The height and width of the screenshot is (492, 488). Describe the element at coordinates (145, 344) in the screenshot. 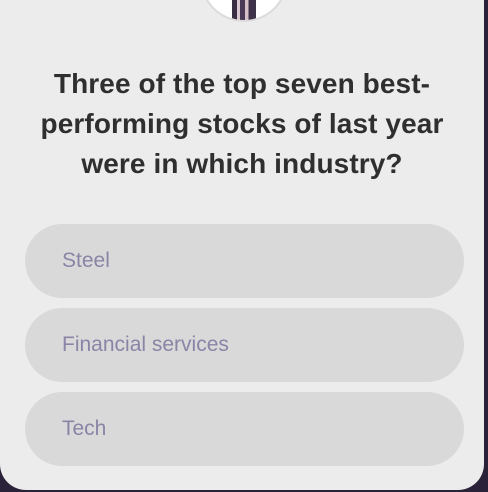

I see `answer-label: Financial services` at that location.